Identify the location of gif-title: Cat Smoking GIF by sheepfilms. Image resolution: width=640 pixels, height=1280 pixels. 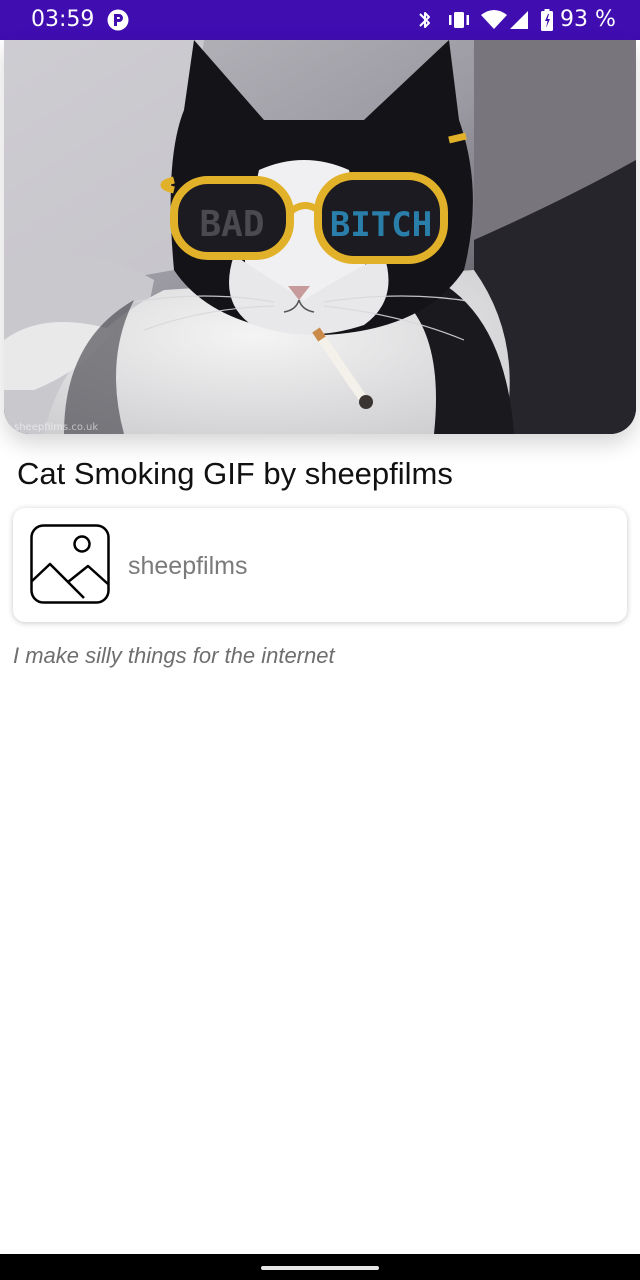
(235, 473).